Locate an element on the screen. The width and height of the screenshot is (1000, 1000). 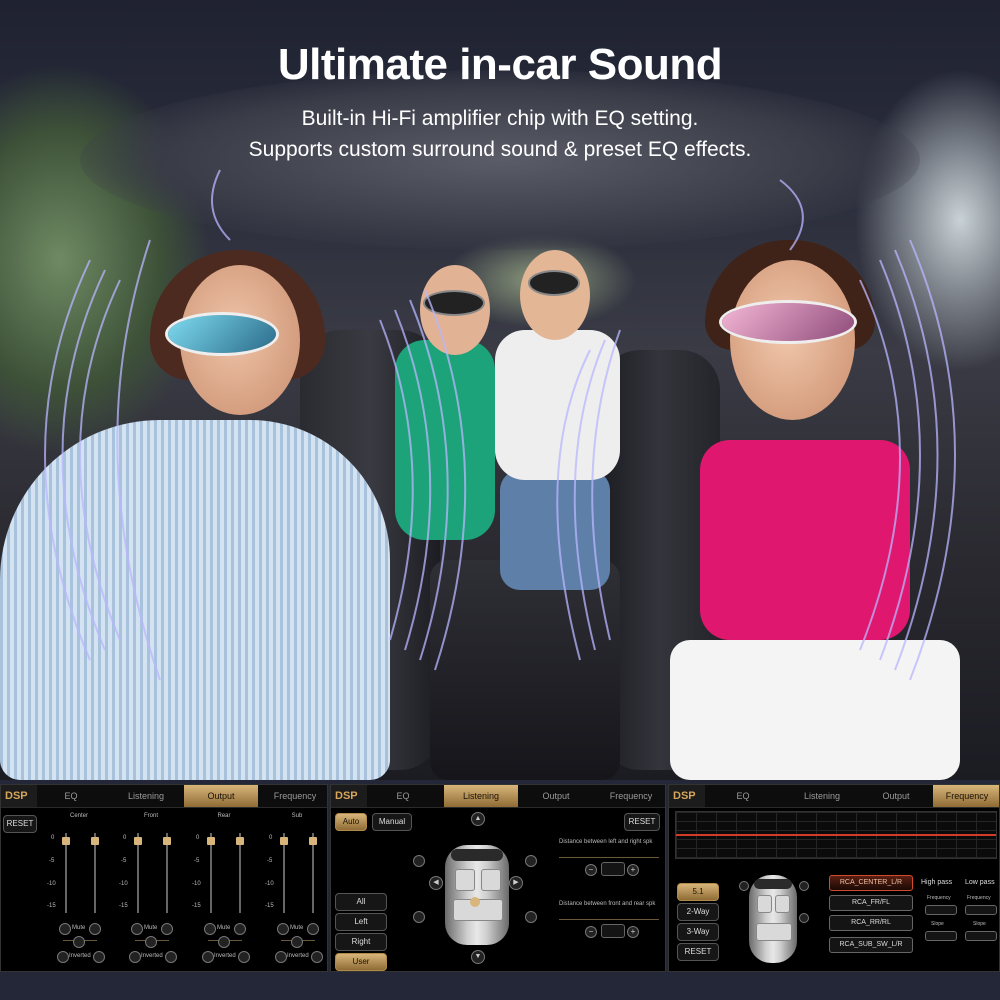
sub-left-slider is located at coordinates (284, 873).